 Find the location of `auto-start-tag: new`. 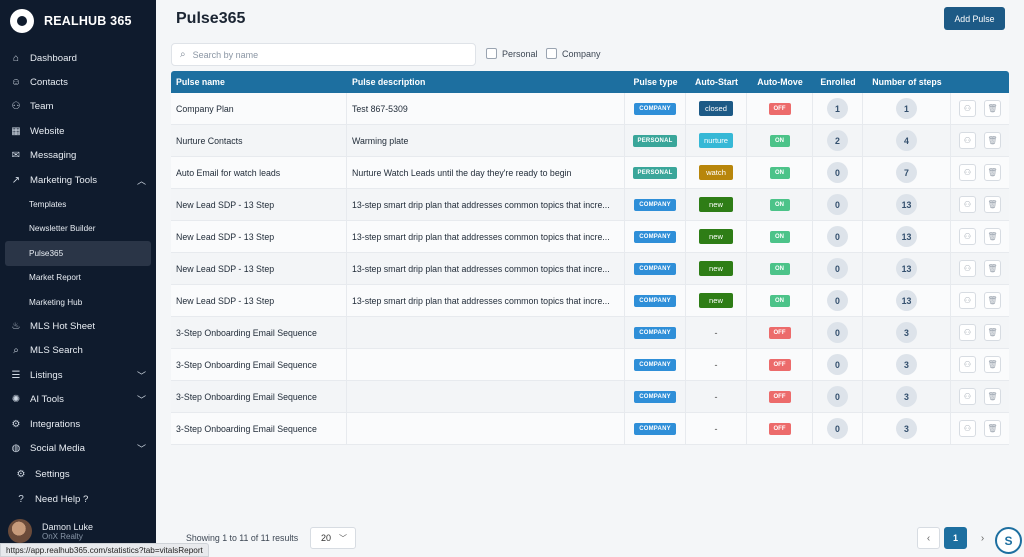

auto-start-tag: new is located at coordinates (716, 204).